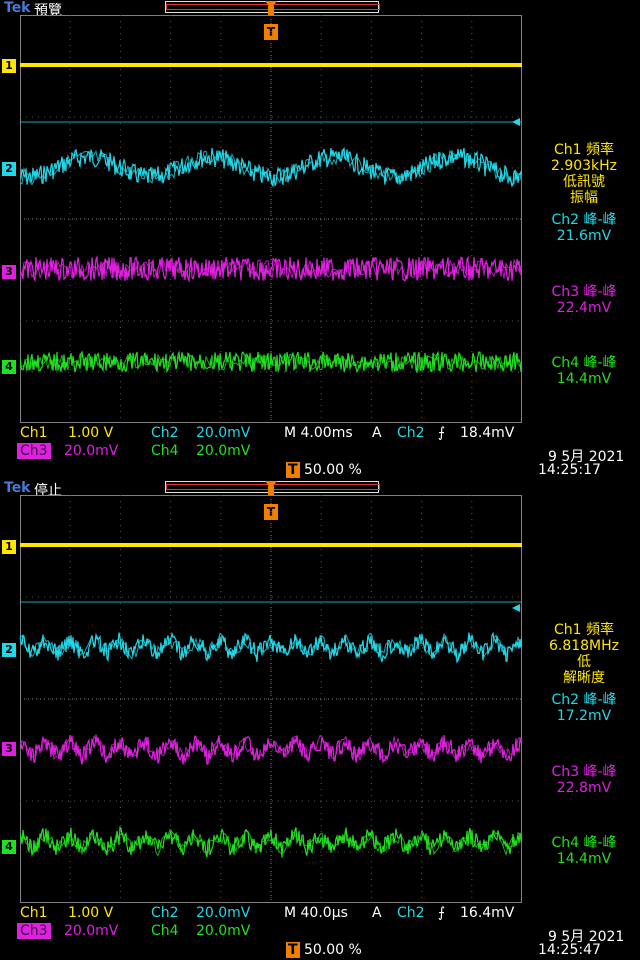 Image resolution: width=640 pixels, height=960 pixels. Describe the element at coordinates (569, 470) in the screenshot. I see `time: 14:25:17` at that location.